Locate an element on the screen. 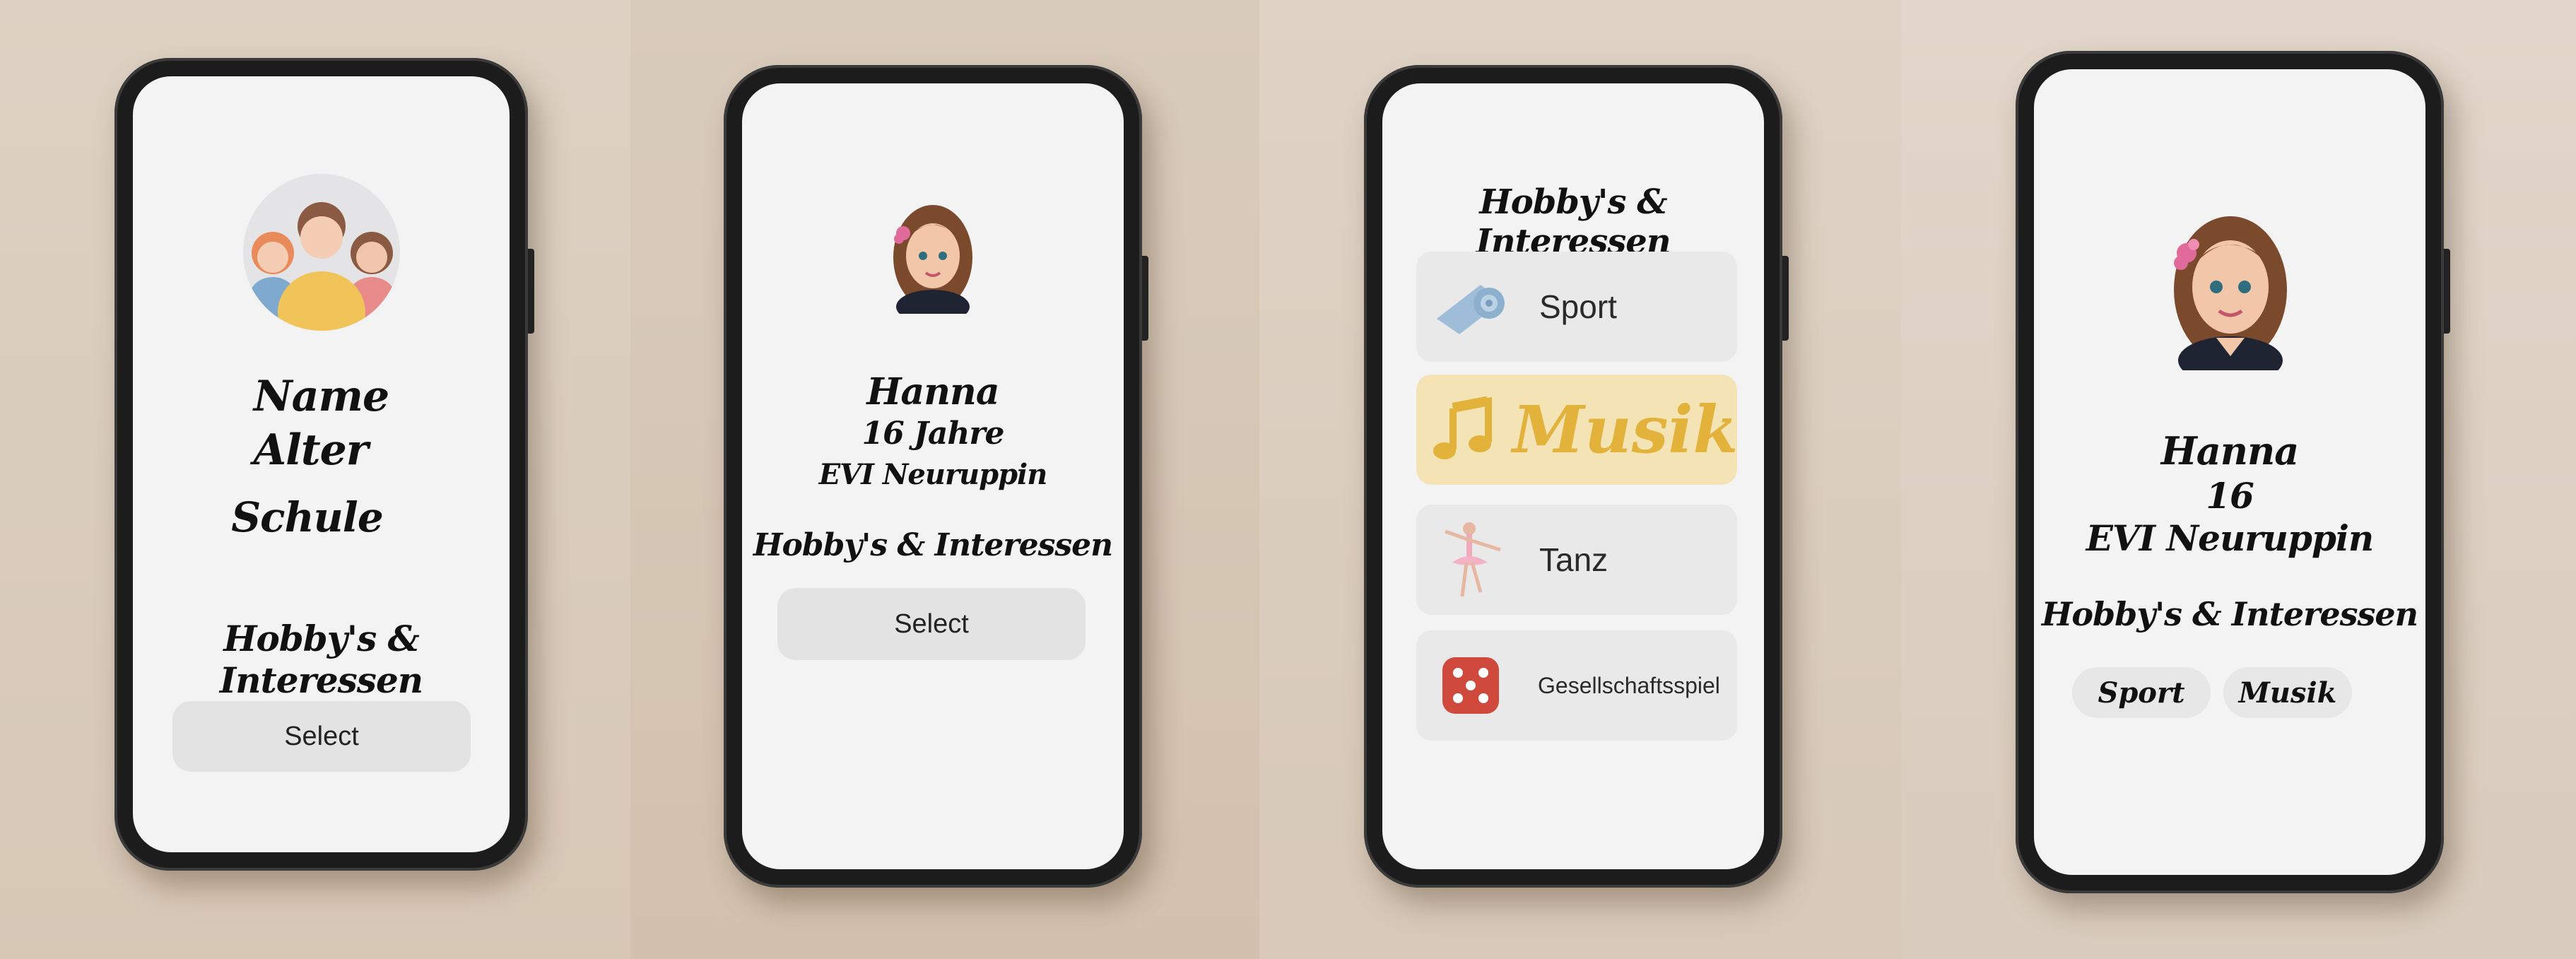 Image resolution: width=2576 pixels, height=959 pixels. option-label: Tanz is located at coordinates (1573, 559).